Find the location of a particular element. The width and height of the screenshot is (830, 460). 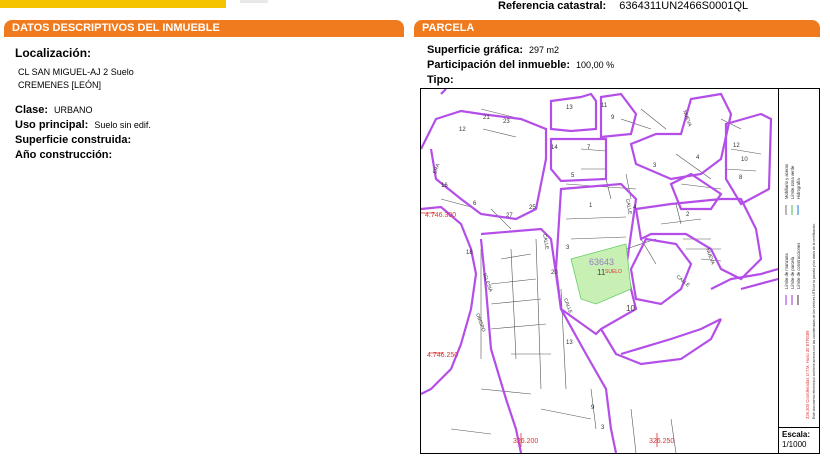

clase-label: Clase: is located at coordinates (32, 110).